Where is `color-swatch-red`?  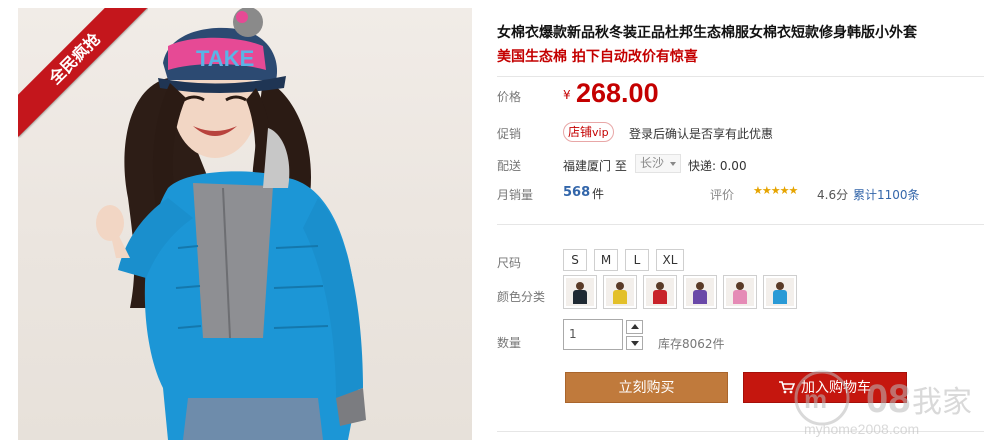 color-swatch-red is located at coordinates (660, 292).